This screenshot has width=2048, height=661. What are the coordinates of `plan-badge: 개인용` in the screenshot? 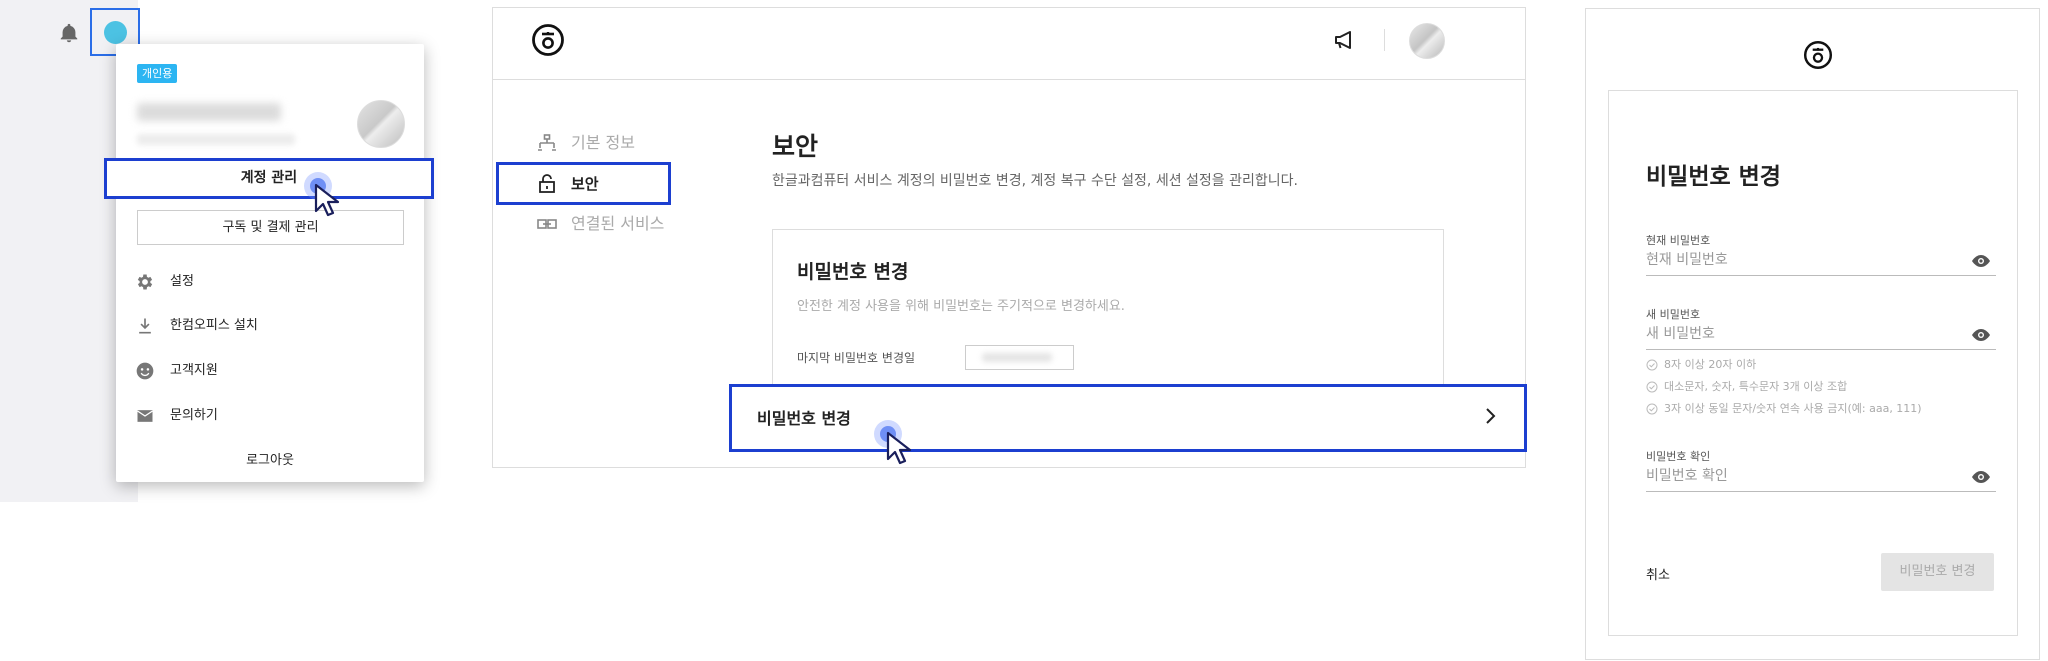 It's located at (157, 73).